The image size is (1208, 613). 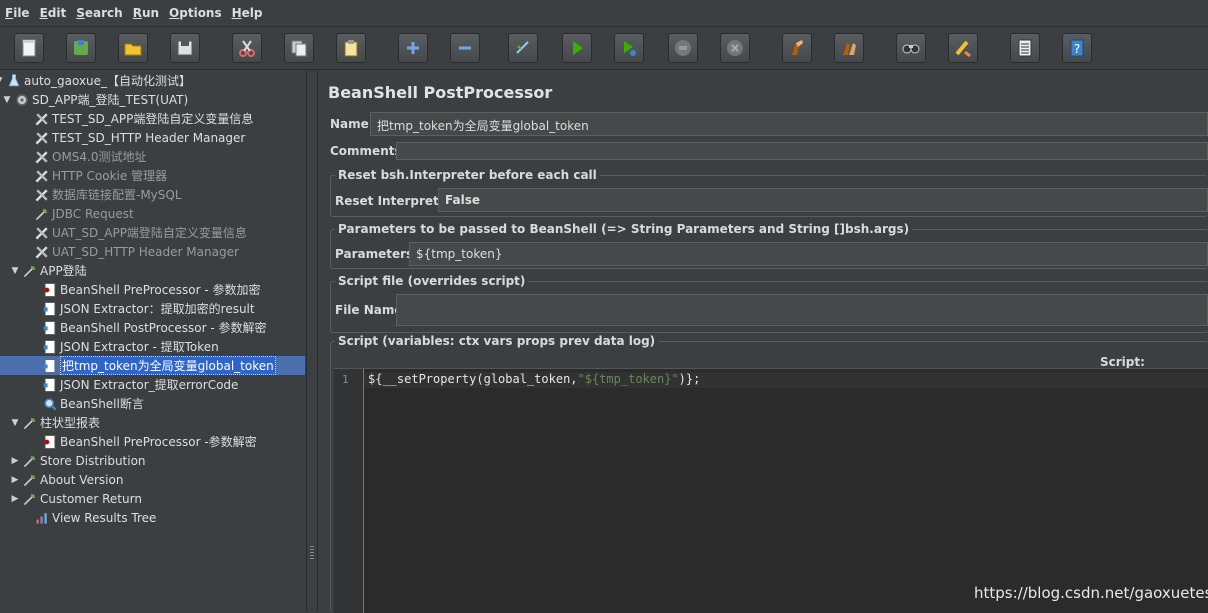 I want to click on new-button, so click(x=29, y=48).